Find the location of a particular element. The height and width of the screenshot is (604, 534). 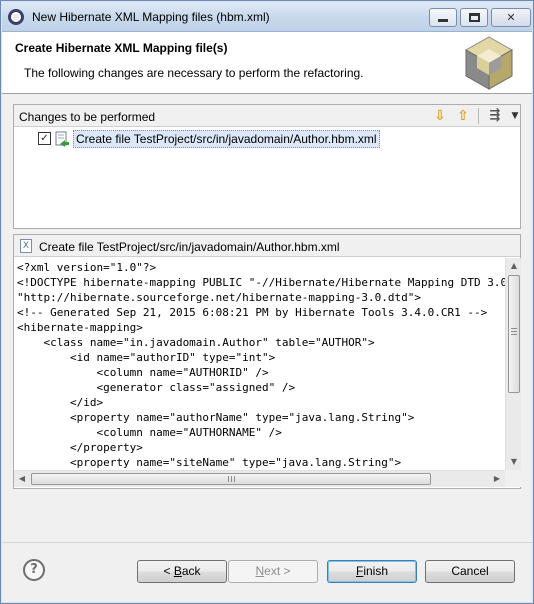

scroll-down-icon: ▼ is located at coordinates (514, 462).